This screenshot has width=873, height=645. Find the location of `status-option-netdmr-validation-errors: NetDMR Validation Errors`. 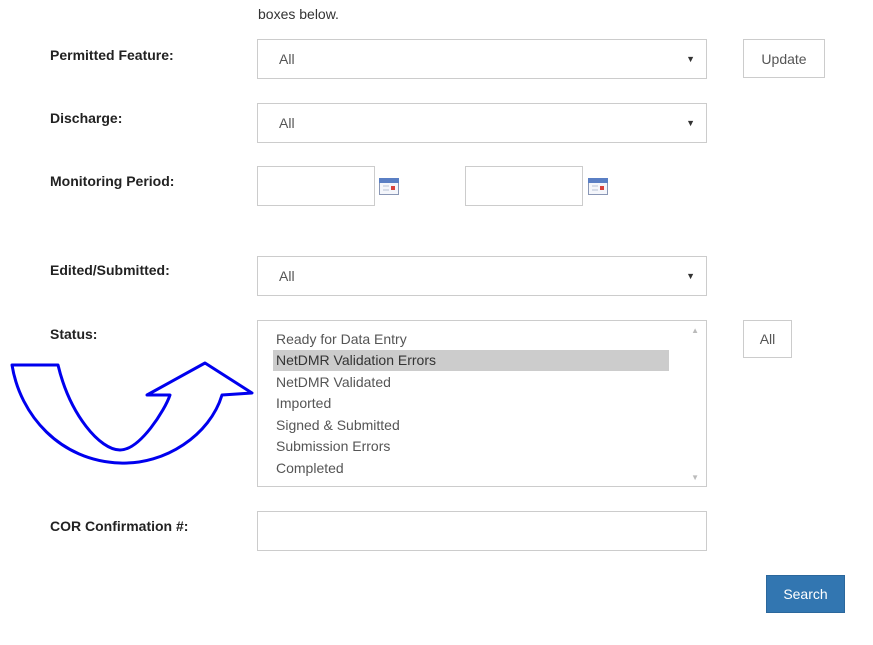

status-option-netdmr-validation-errors: NetDMR Validation Errors is located at coordinates (471, 360).